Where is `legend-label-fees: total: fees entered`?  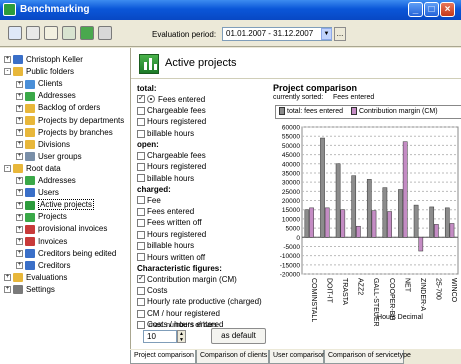 legend-label-fees: total: fees entered is located at coordinates (315, 111).